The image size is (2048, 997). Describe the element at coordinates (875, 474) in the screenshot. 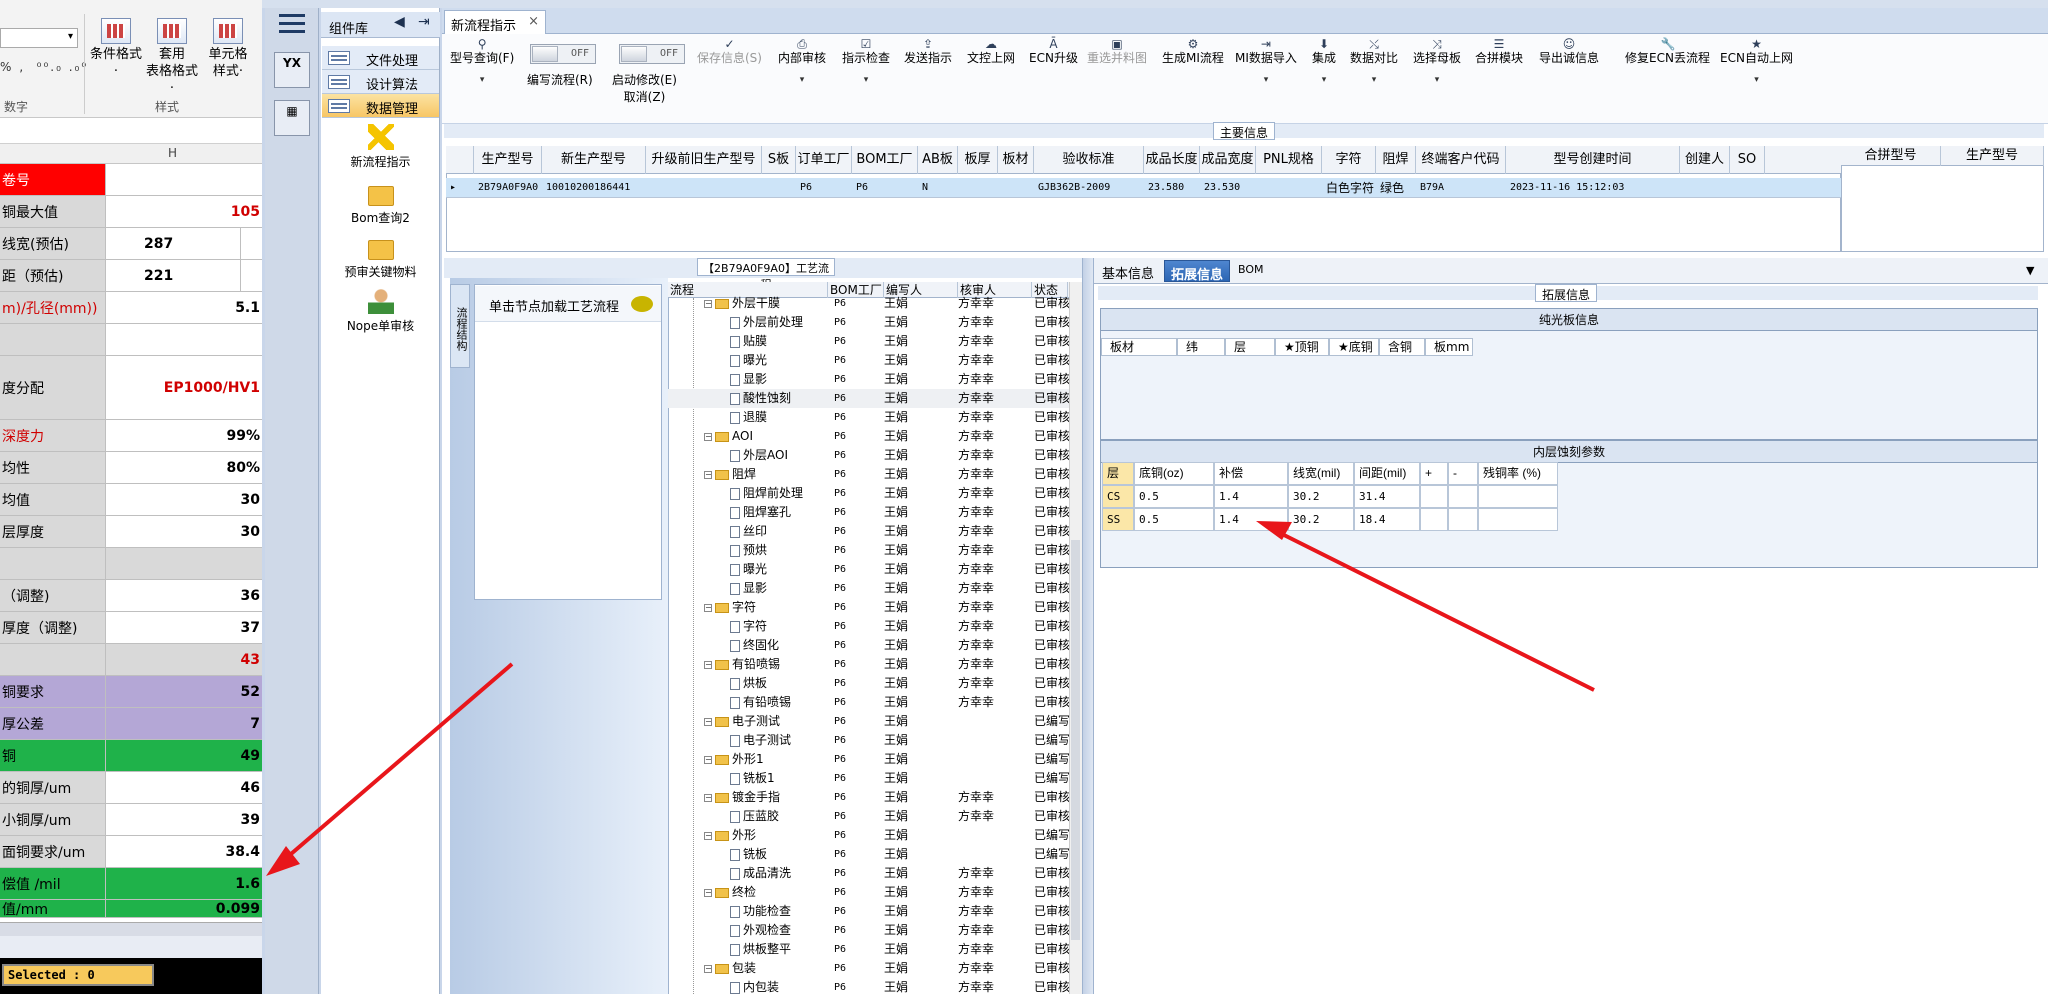

I see `list-item: − 阻焊 P6 王娟 方幸幸 已审核` at that location.